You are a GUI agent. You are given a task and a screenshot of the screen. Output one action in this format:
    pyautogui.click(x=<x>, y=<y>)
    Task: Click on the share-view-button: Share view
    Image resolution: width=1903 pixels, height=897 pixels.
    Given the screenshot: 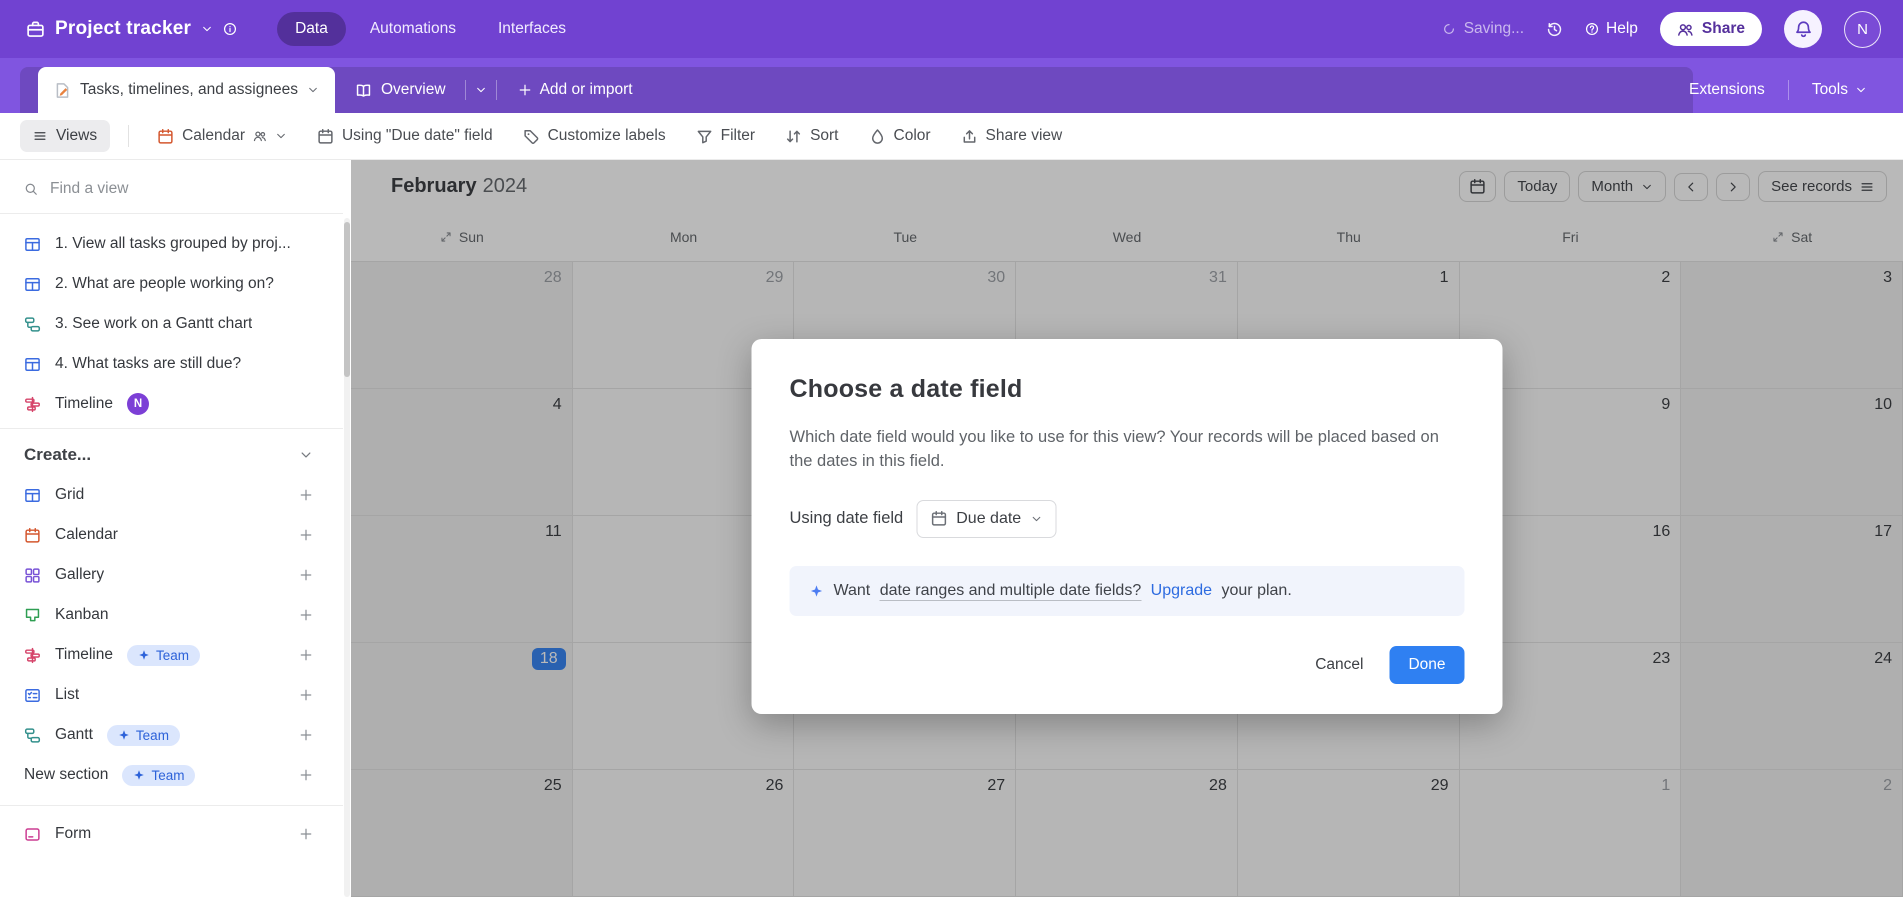 What is the action you would take?
    pyautogui.click(x=1012, y=136)
    